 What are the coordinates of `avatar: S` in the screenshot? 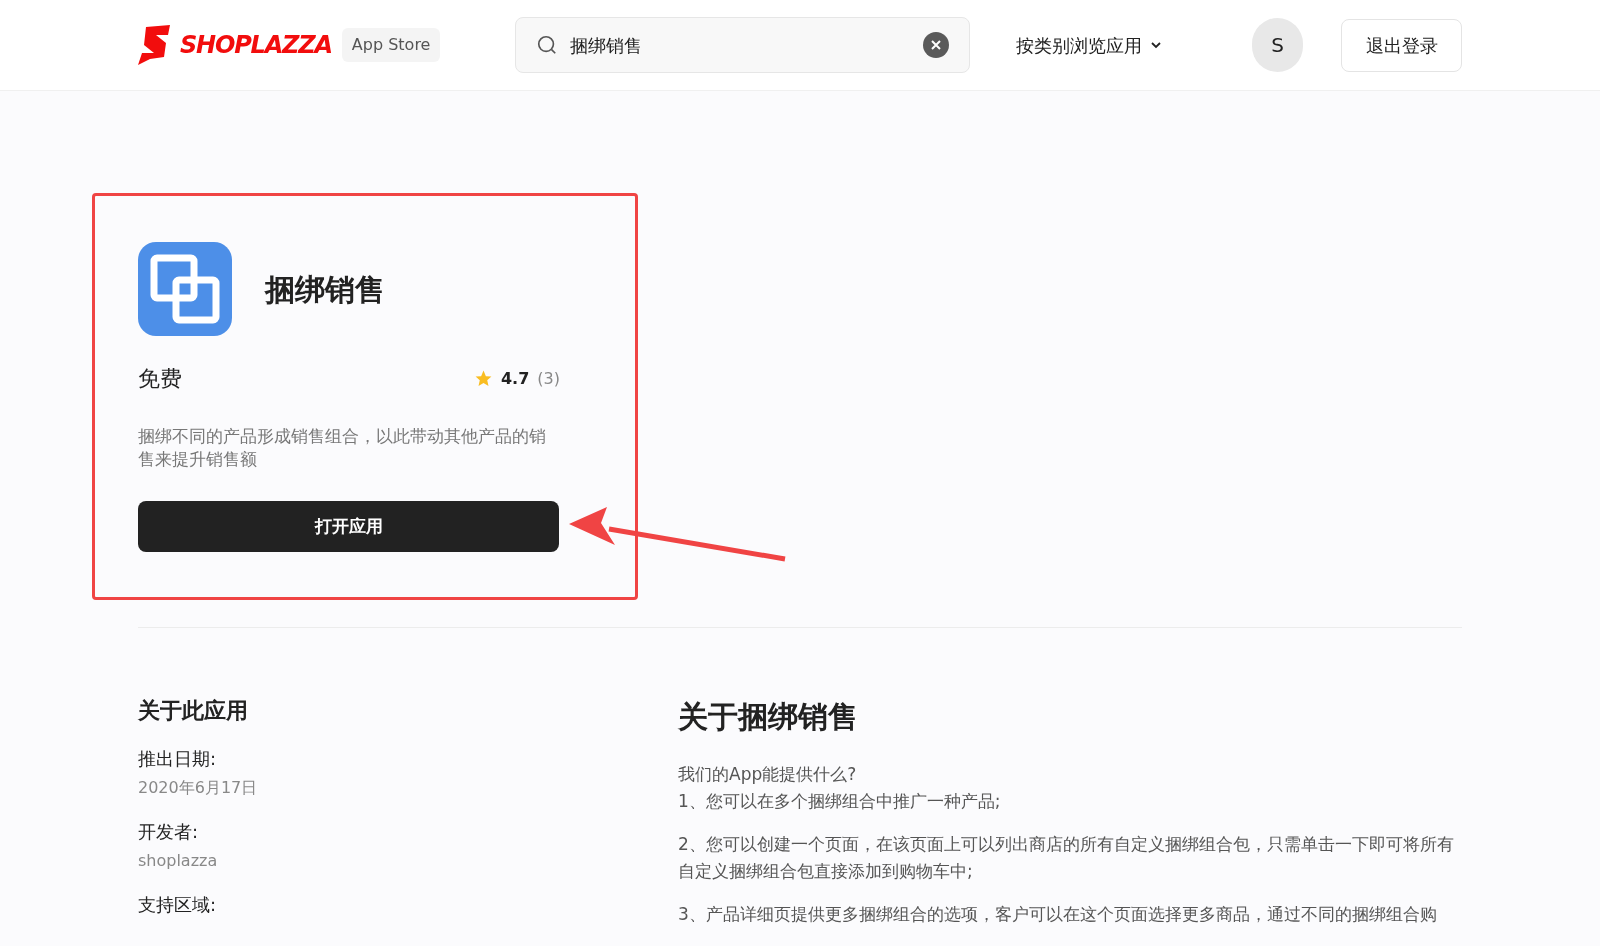 It's located at (1277, 45).